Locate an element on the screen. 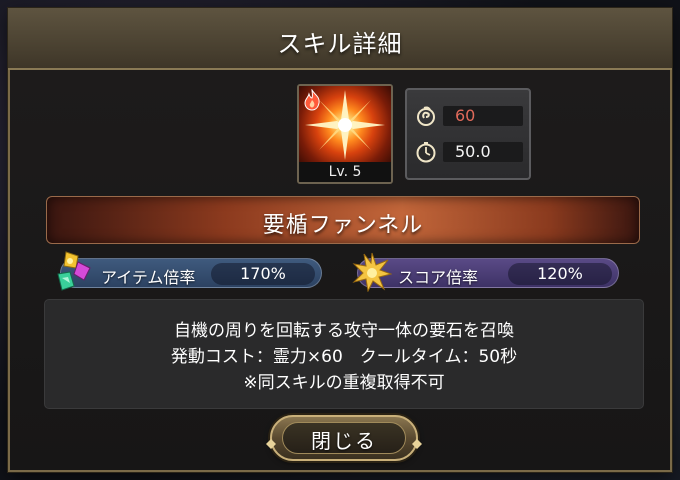 The width and height of the screenshot is (680, 480). description-line: 発動コスト：霊力×60 クールタイム：50秒 is located at coordinates (344, 357).